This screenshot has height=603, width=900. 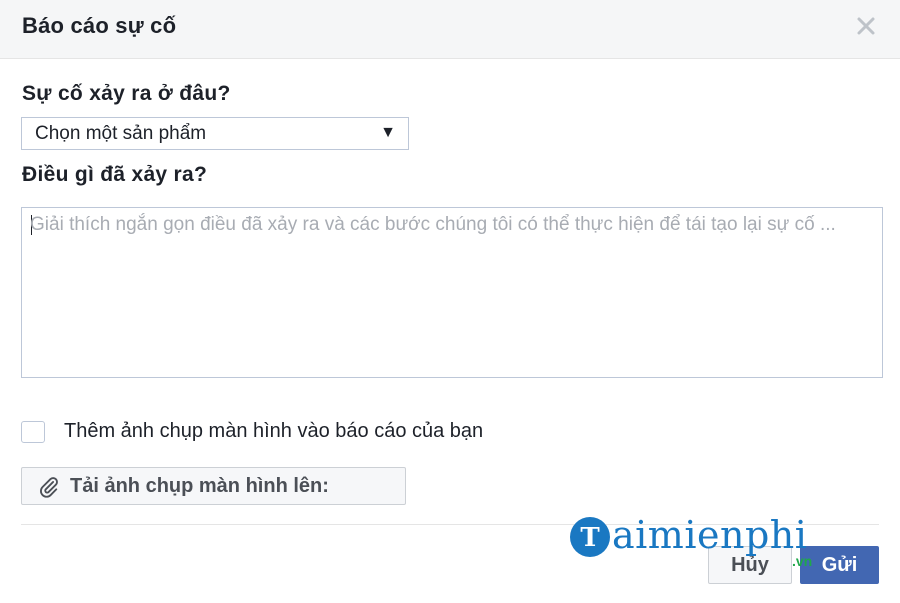 I want to click on upload-screenshot-button: Tải ảnh chụp màn hình lên:, so click(x=213, y=486).